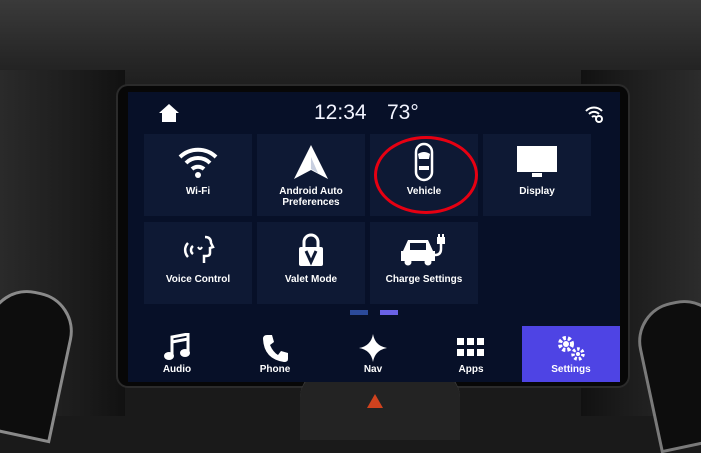  I want to click on music-note-icon, so click(177, 346).